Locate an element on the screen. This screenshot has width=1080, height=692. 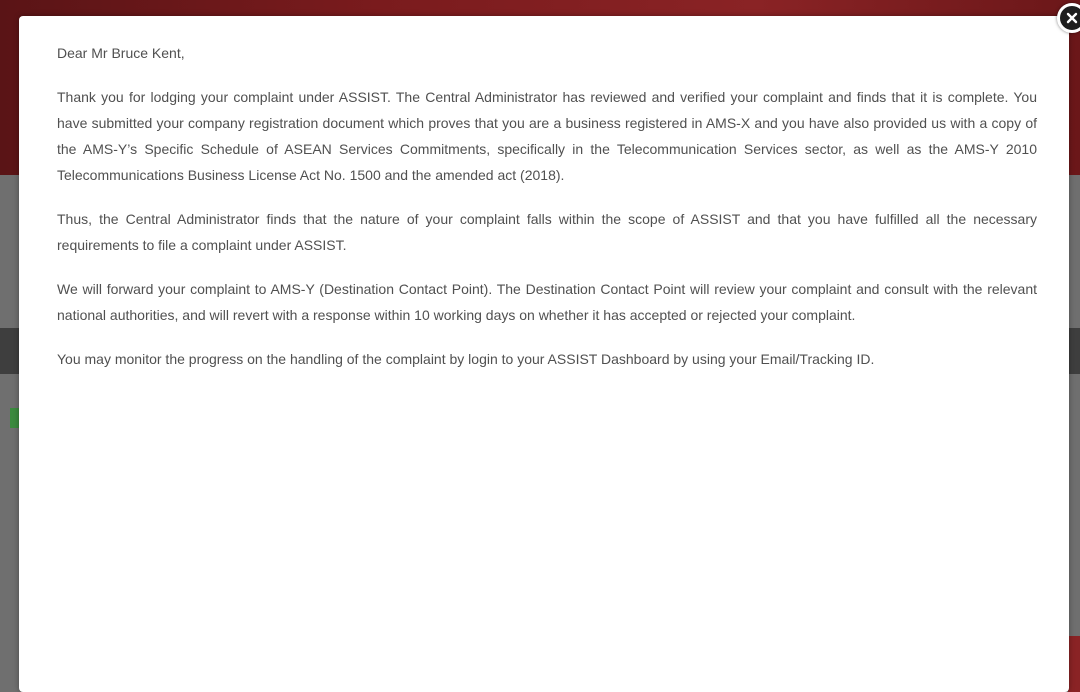
modal-close-button is located at coordinates (1068, 18).